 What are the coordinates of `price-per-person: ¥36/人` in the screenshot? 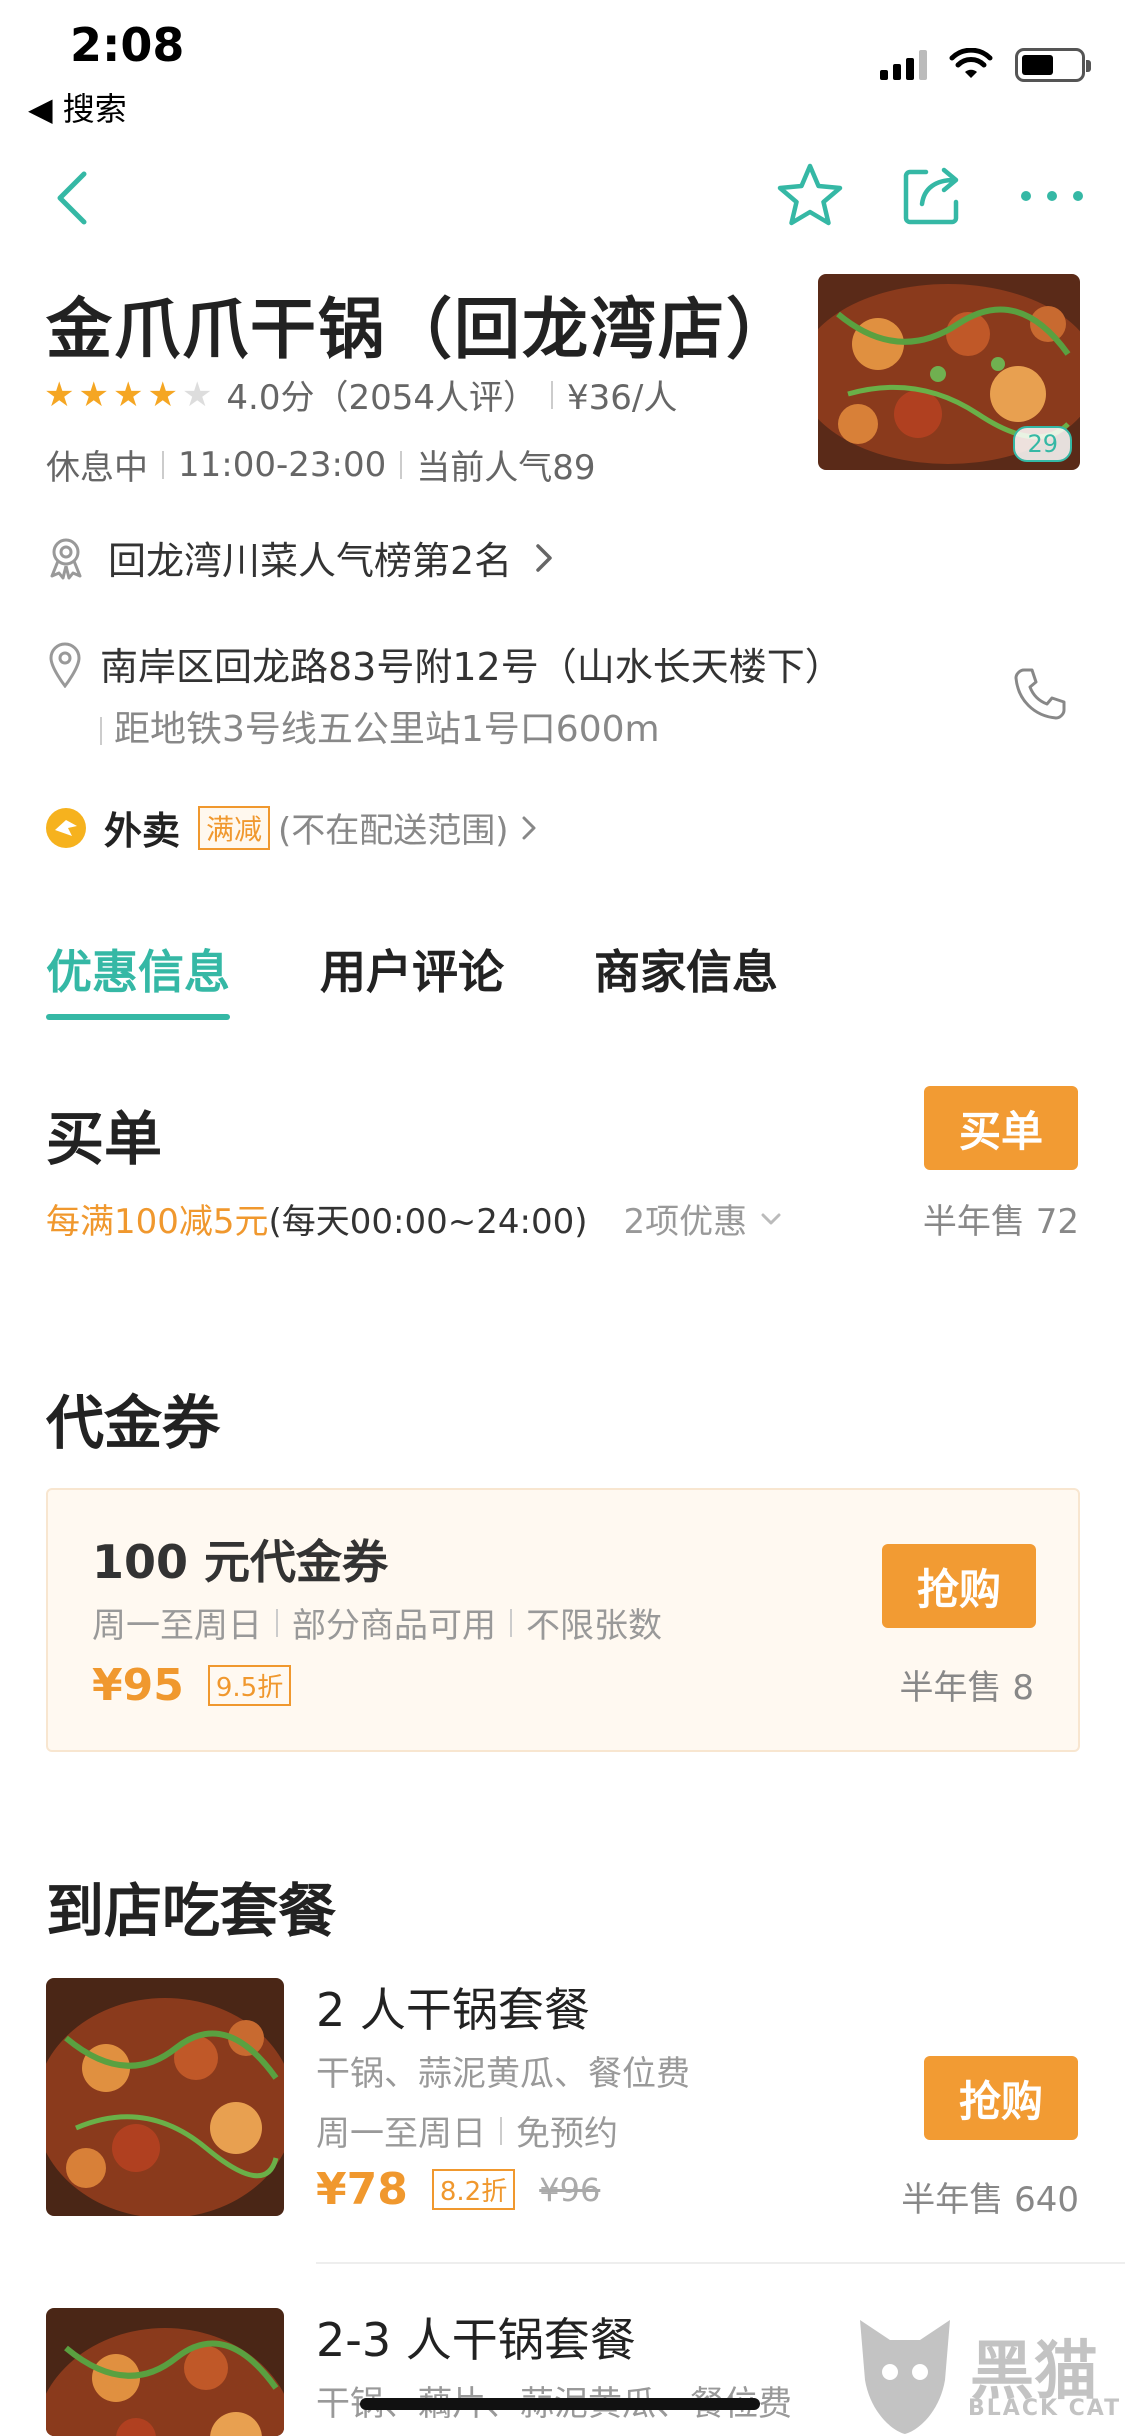 It's located at (622, 398).